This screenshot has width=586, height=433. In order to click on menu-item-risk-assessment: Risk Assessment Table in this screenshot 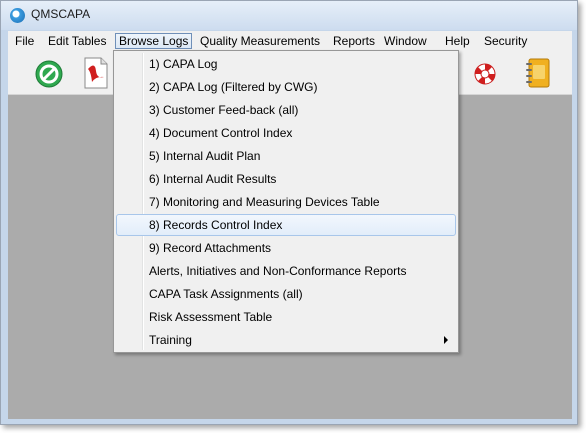, I will do `click(286, 317)`.